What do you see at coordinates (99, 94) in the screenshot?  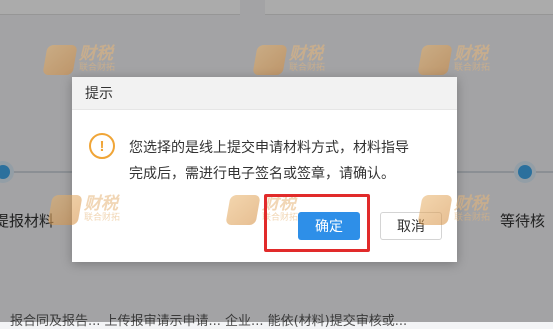 I see `dialog-title: 提示` at bounding box center [99, 94].